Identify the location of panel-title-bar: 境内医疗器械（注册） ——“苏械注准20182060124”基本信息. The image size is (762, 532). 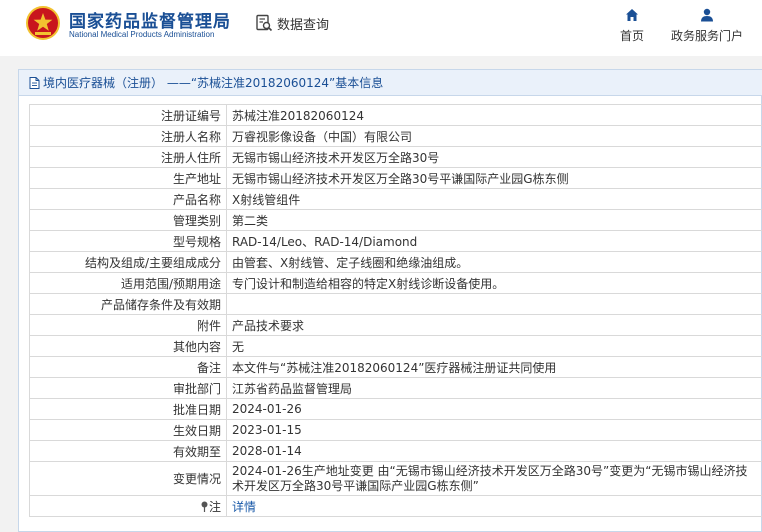
(390, 83).